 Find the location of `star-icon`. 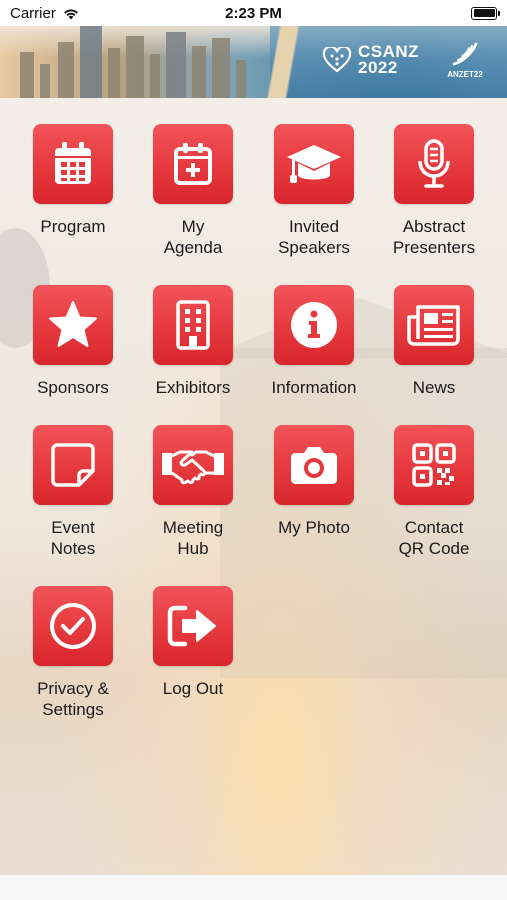

star-icon is located at coordinates (73, 324).